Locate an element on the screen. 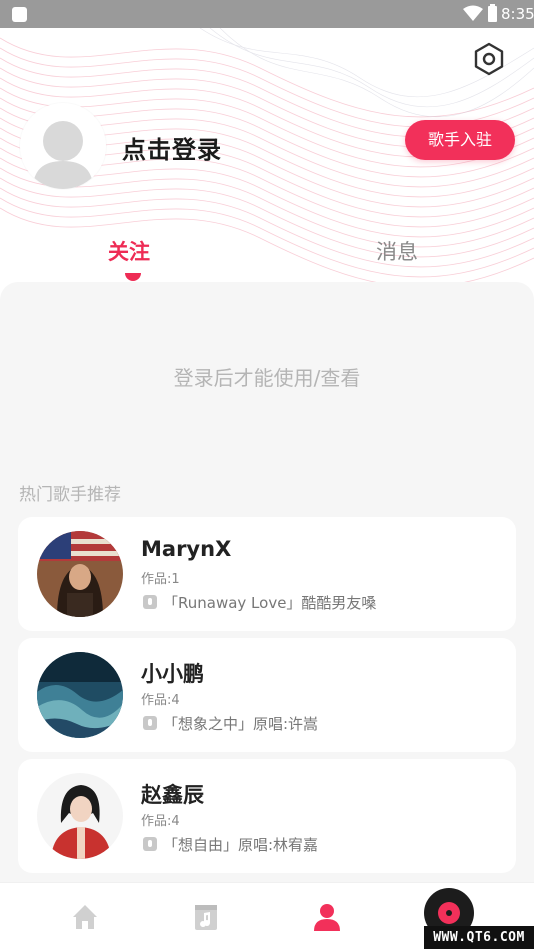 The height and width of the screenshot is (949, 534). profile-icon is located at coordinates (327, 917).